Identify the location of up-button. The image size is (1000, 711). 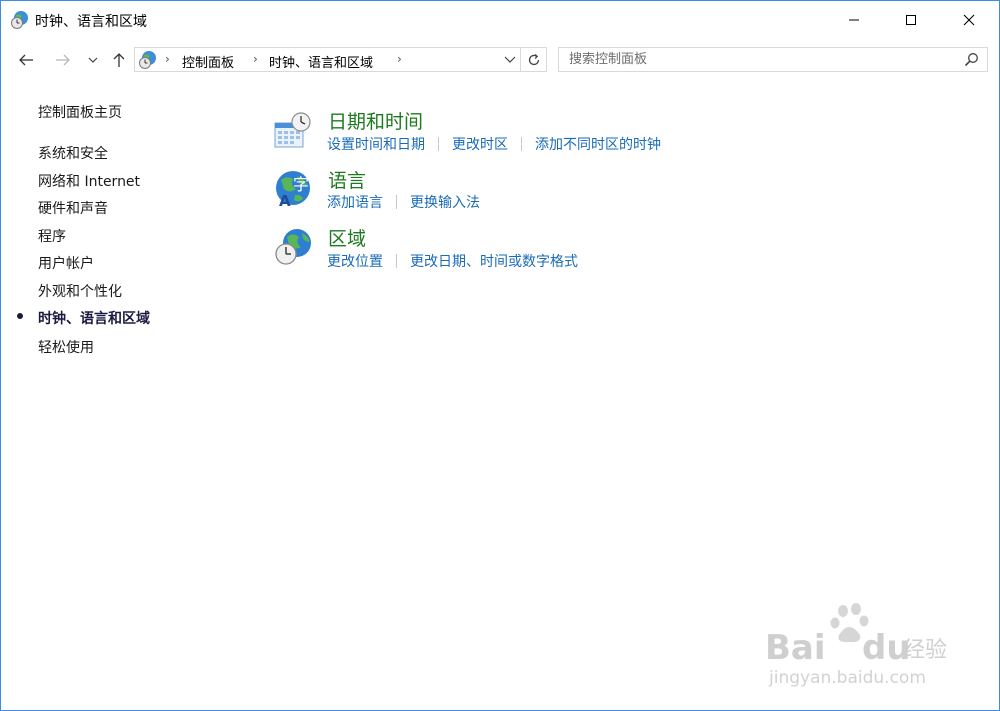
(119, 60).